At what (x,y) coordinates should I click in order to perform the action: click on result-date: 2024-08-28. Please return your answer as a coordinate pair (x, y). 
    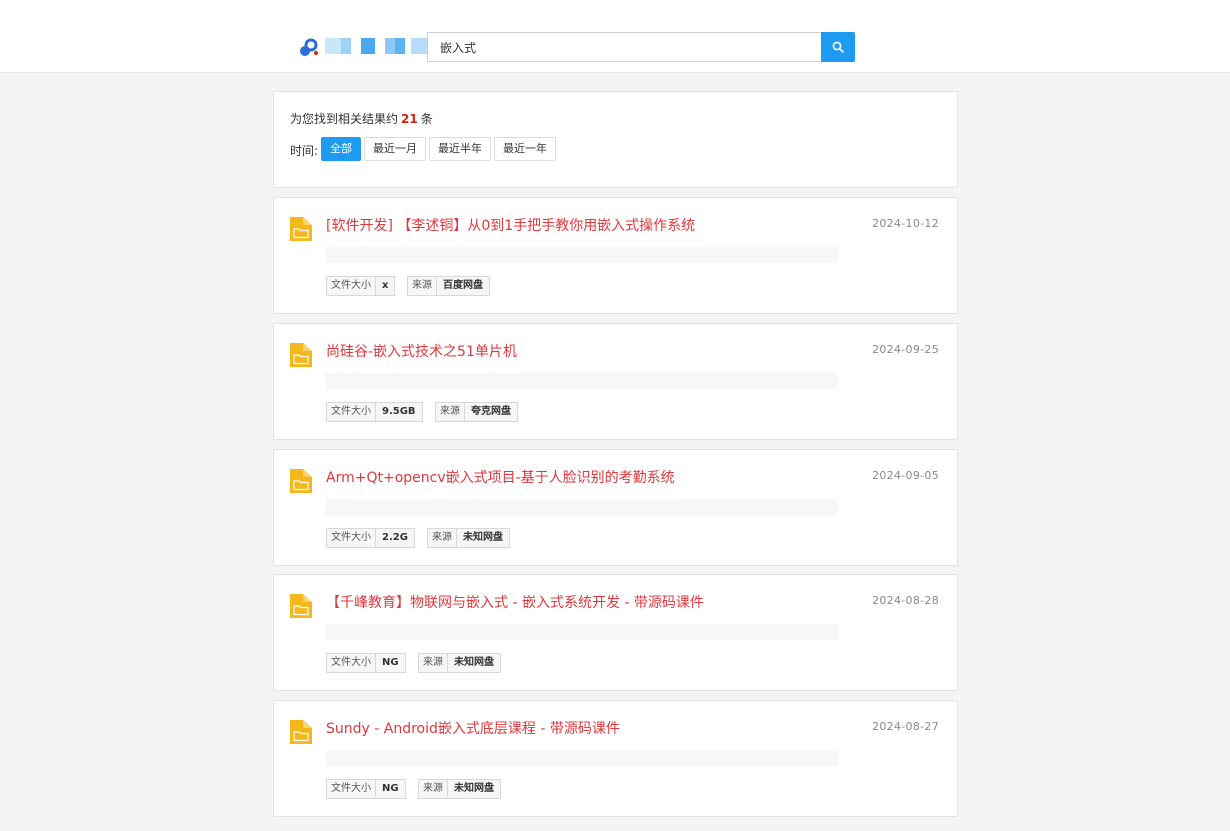
    Looking at the image, I should click on (905, 600).